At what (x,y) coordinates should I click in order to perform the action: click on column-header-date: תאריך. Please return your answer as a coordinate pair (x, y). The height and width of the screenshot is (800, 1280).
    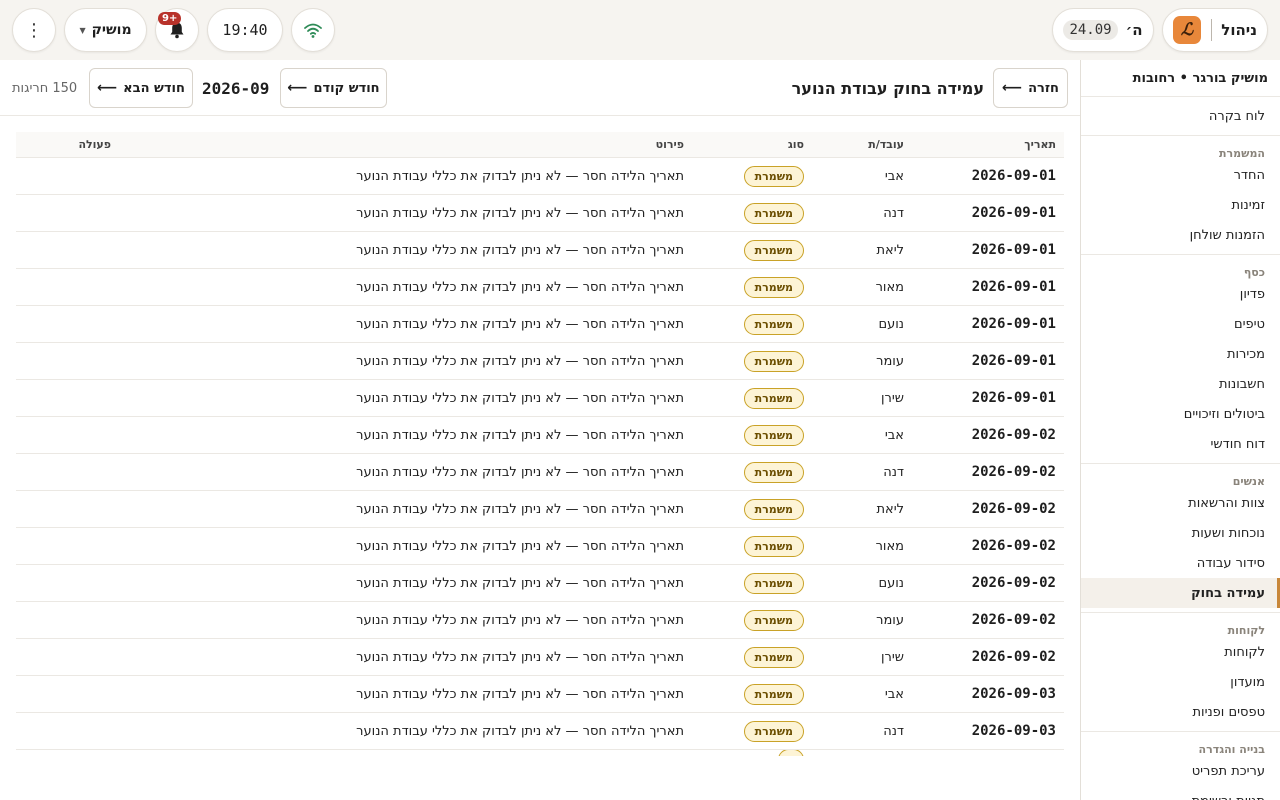
    Looking at the image, I should click on (1040, 144).